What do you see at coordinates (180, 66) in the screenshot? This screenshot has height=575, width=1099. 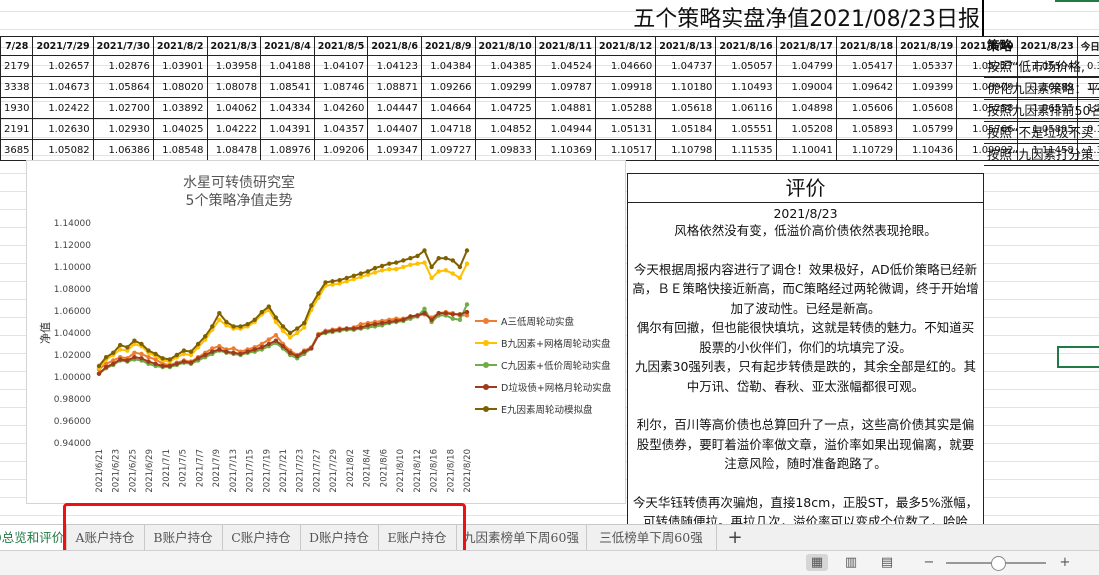 I see `table-cell: 1.03901` at bounding box center [180, 66].